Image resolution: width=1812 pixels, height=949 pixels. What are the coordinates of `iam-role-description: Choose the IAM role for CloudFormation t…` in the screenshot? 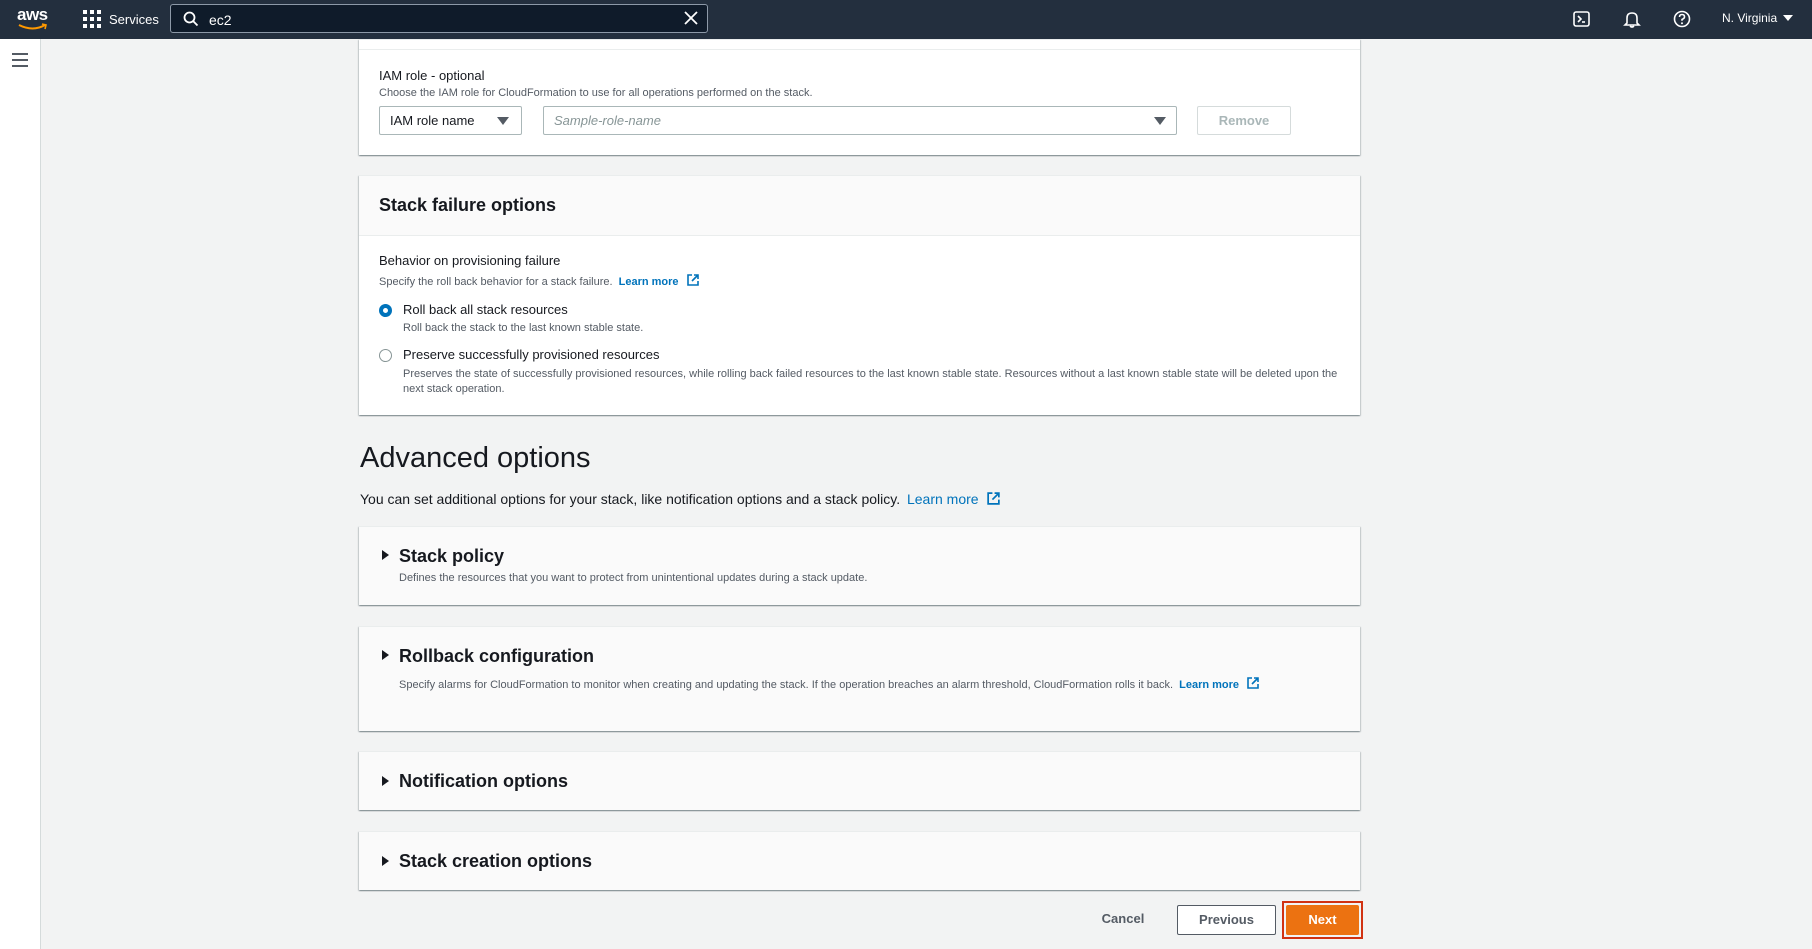 It's located at (596, 93).